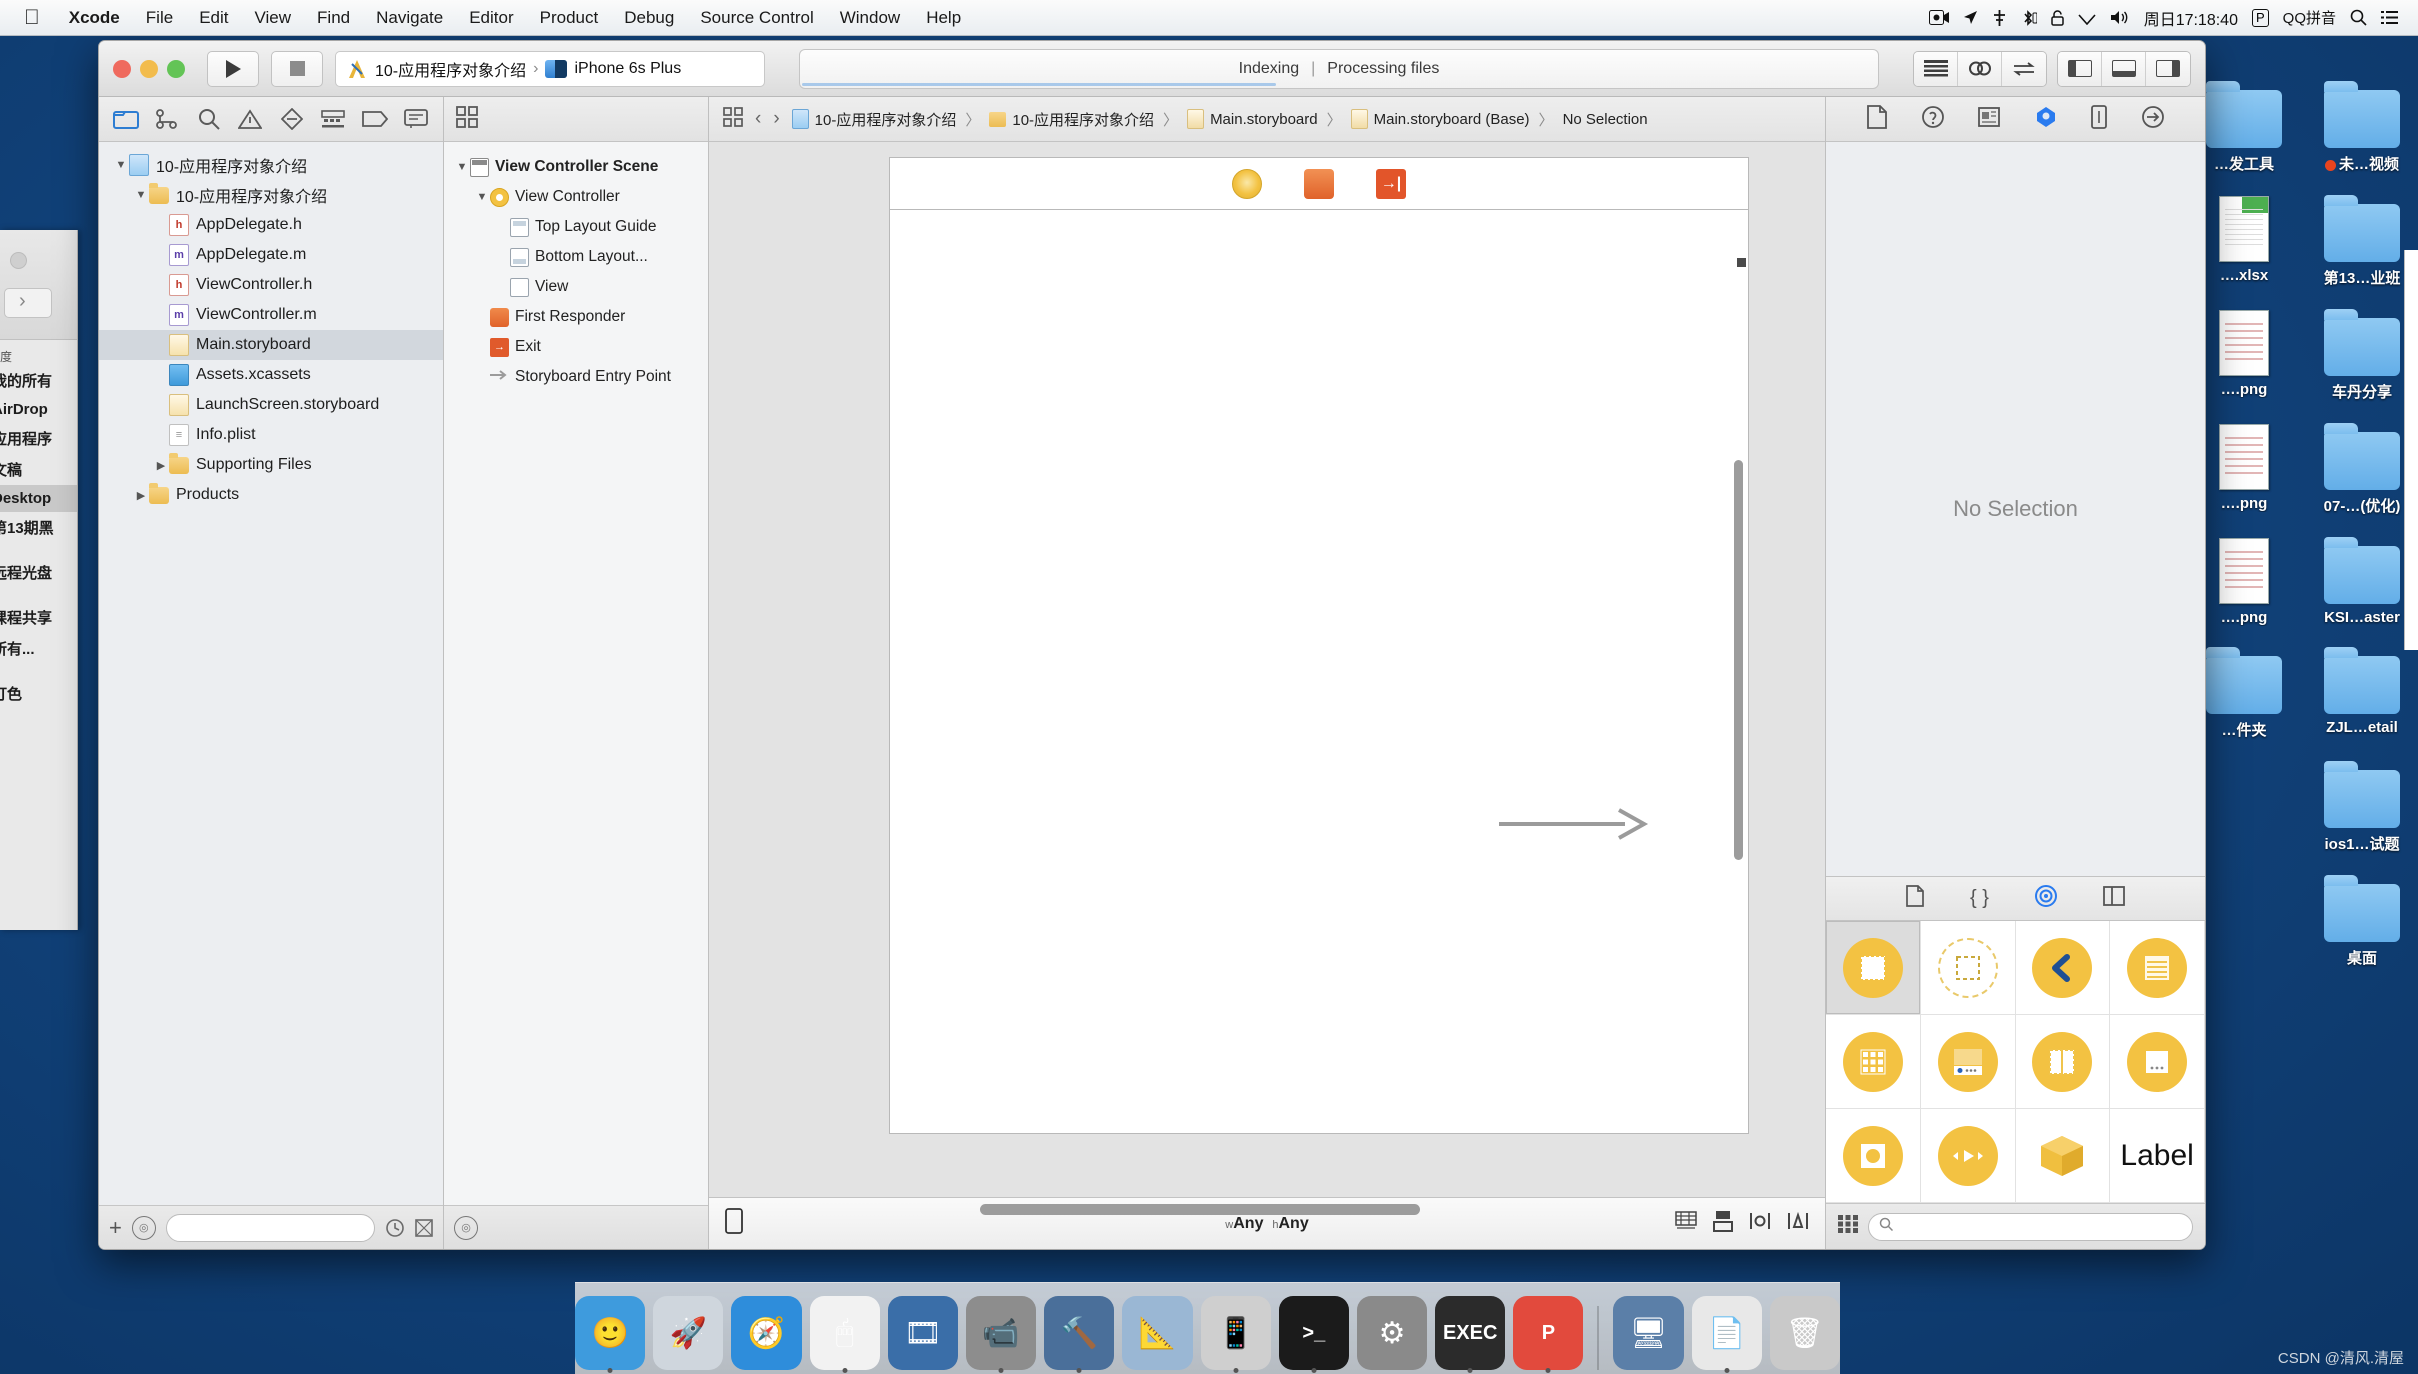  Describe the element at coordinates (2244, 683) in the screenshot. I see `desktop-icon: …件夹` at that location.